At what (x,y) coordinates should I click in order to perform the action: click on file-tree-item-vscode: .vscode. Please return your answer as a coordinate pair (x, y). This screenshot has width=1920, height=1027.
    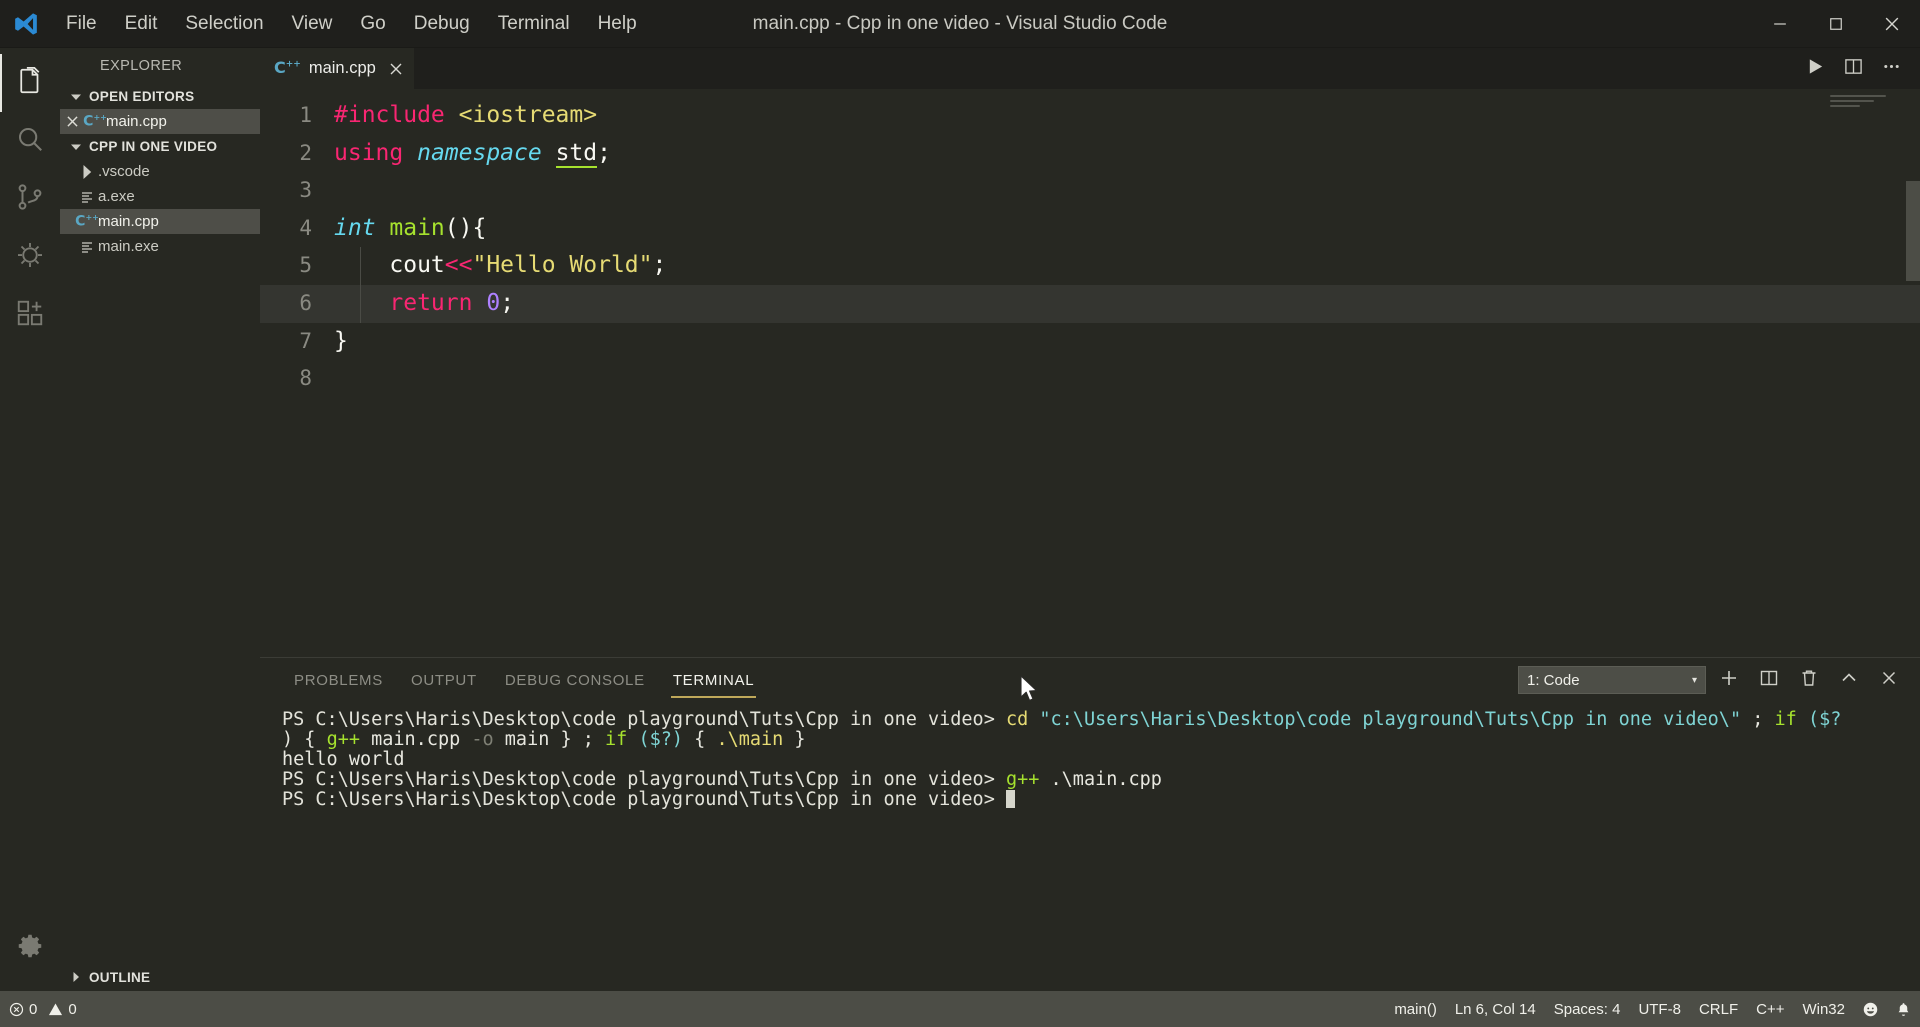
    Looking at the image, I should click on (160, 171).